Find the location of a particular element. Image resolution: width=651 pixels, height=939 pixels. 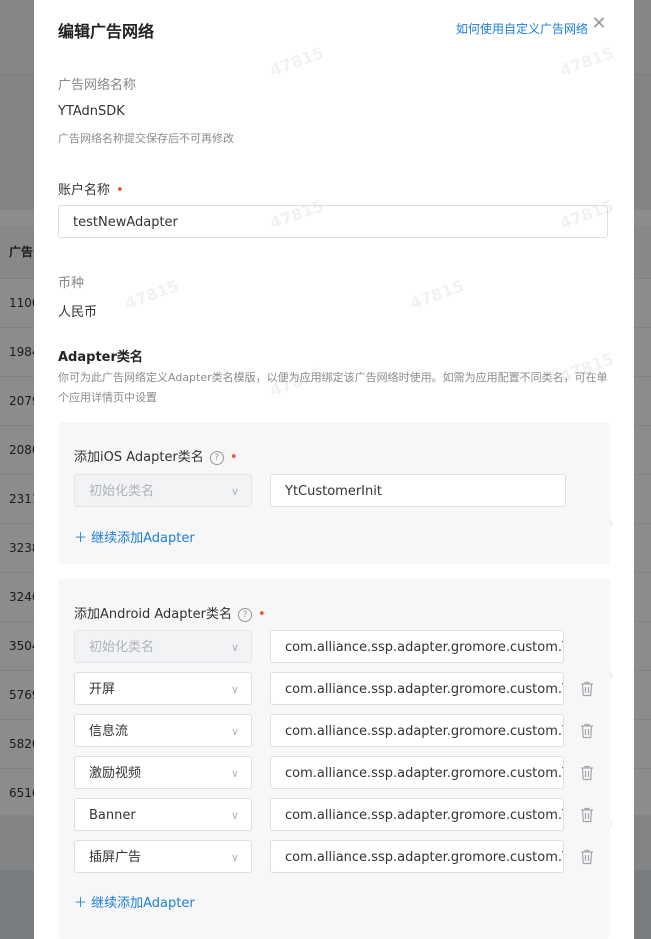

select-value: 激励视频 is located at coordinates (115, 773).